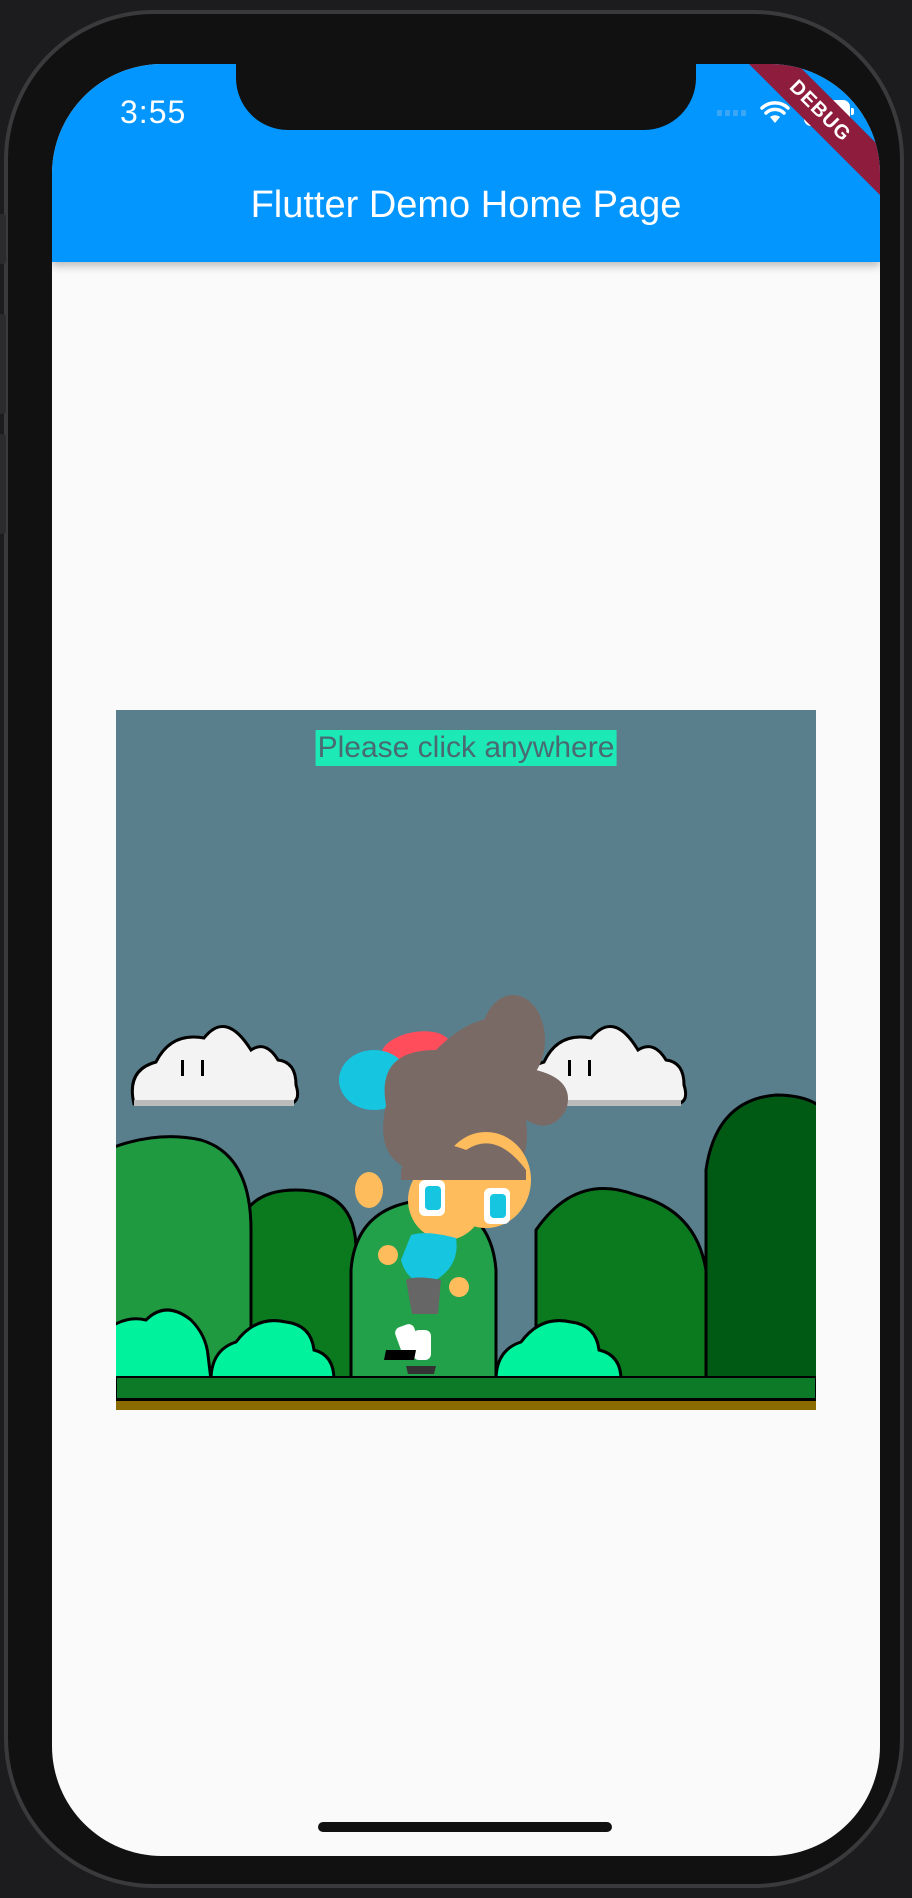  Describe the element at coordinates (466, 1393) in the screenshot. I see `ground` at that location.